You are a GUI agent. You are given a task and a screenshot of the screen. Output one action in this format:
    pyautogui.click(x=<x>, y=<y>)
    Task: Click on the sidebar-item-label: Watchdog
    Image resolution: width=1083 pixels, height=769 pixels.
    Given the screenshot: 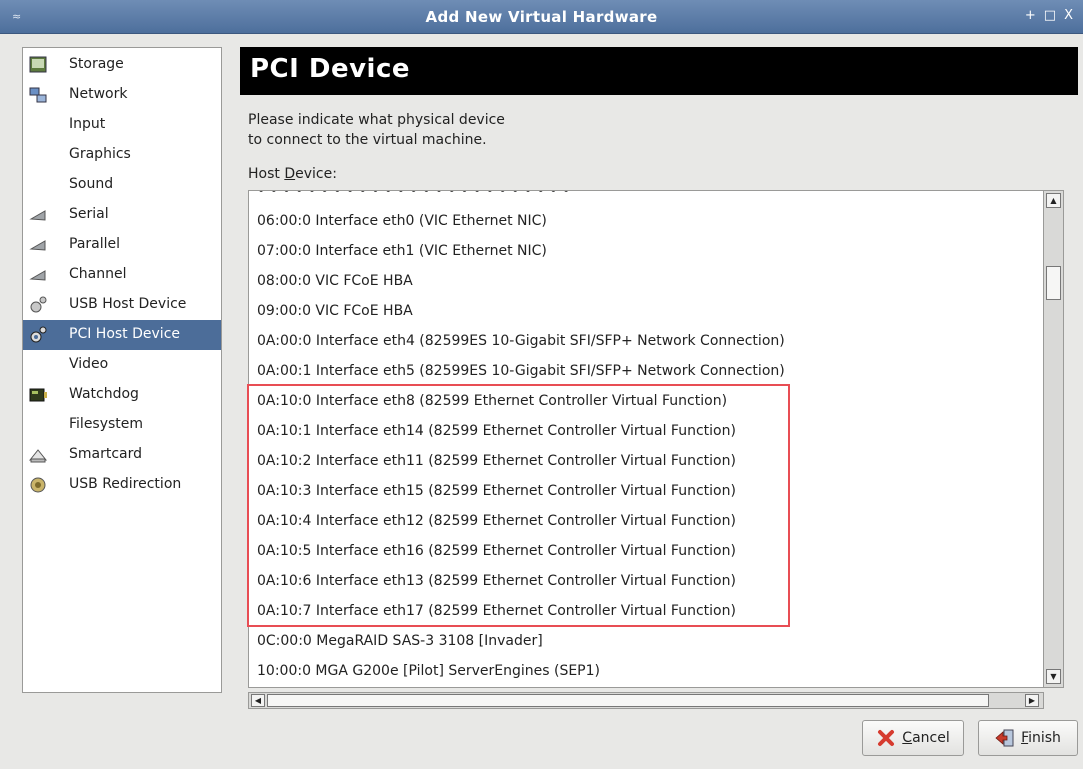 What is the action you would take?
    pyautogui.click(x=104, y=394)
    